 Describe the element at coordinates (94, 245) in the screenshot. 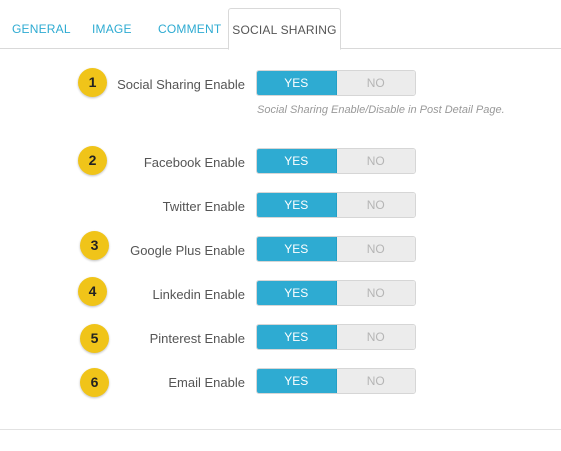

I see `step-badge: 3` at that location.